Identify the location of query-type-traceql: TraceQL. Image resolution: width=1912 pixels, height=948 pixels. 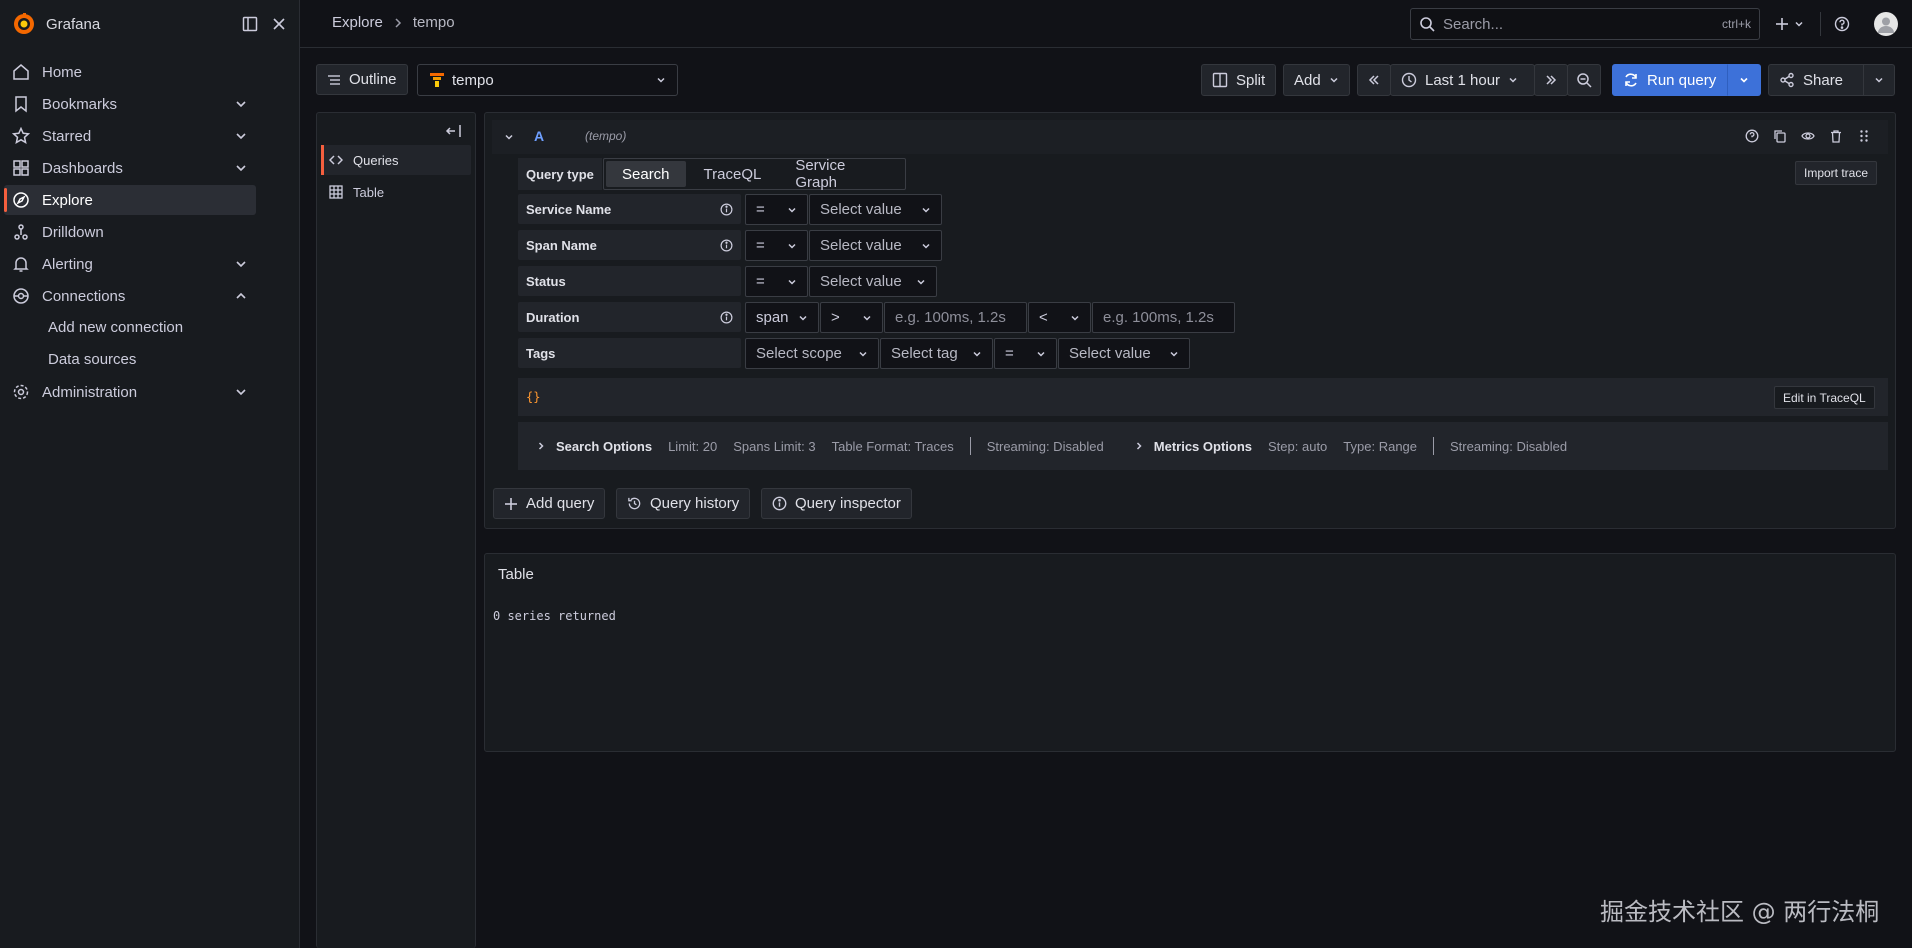
(733, 174).